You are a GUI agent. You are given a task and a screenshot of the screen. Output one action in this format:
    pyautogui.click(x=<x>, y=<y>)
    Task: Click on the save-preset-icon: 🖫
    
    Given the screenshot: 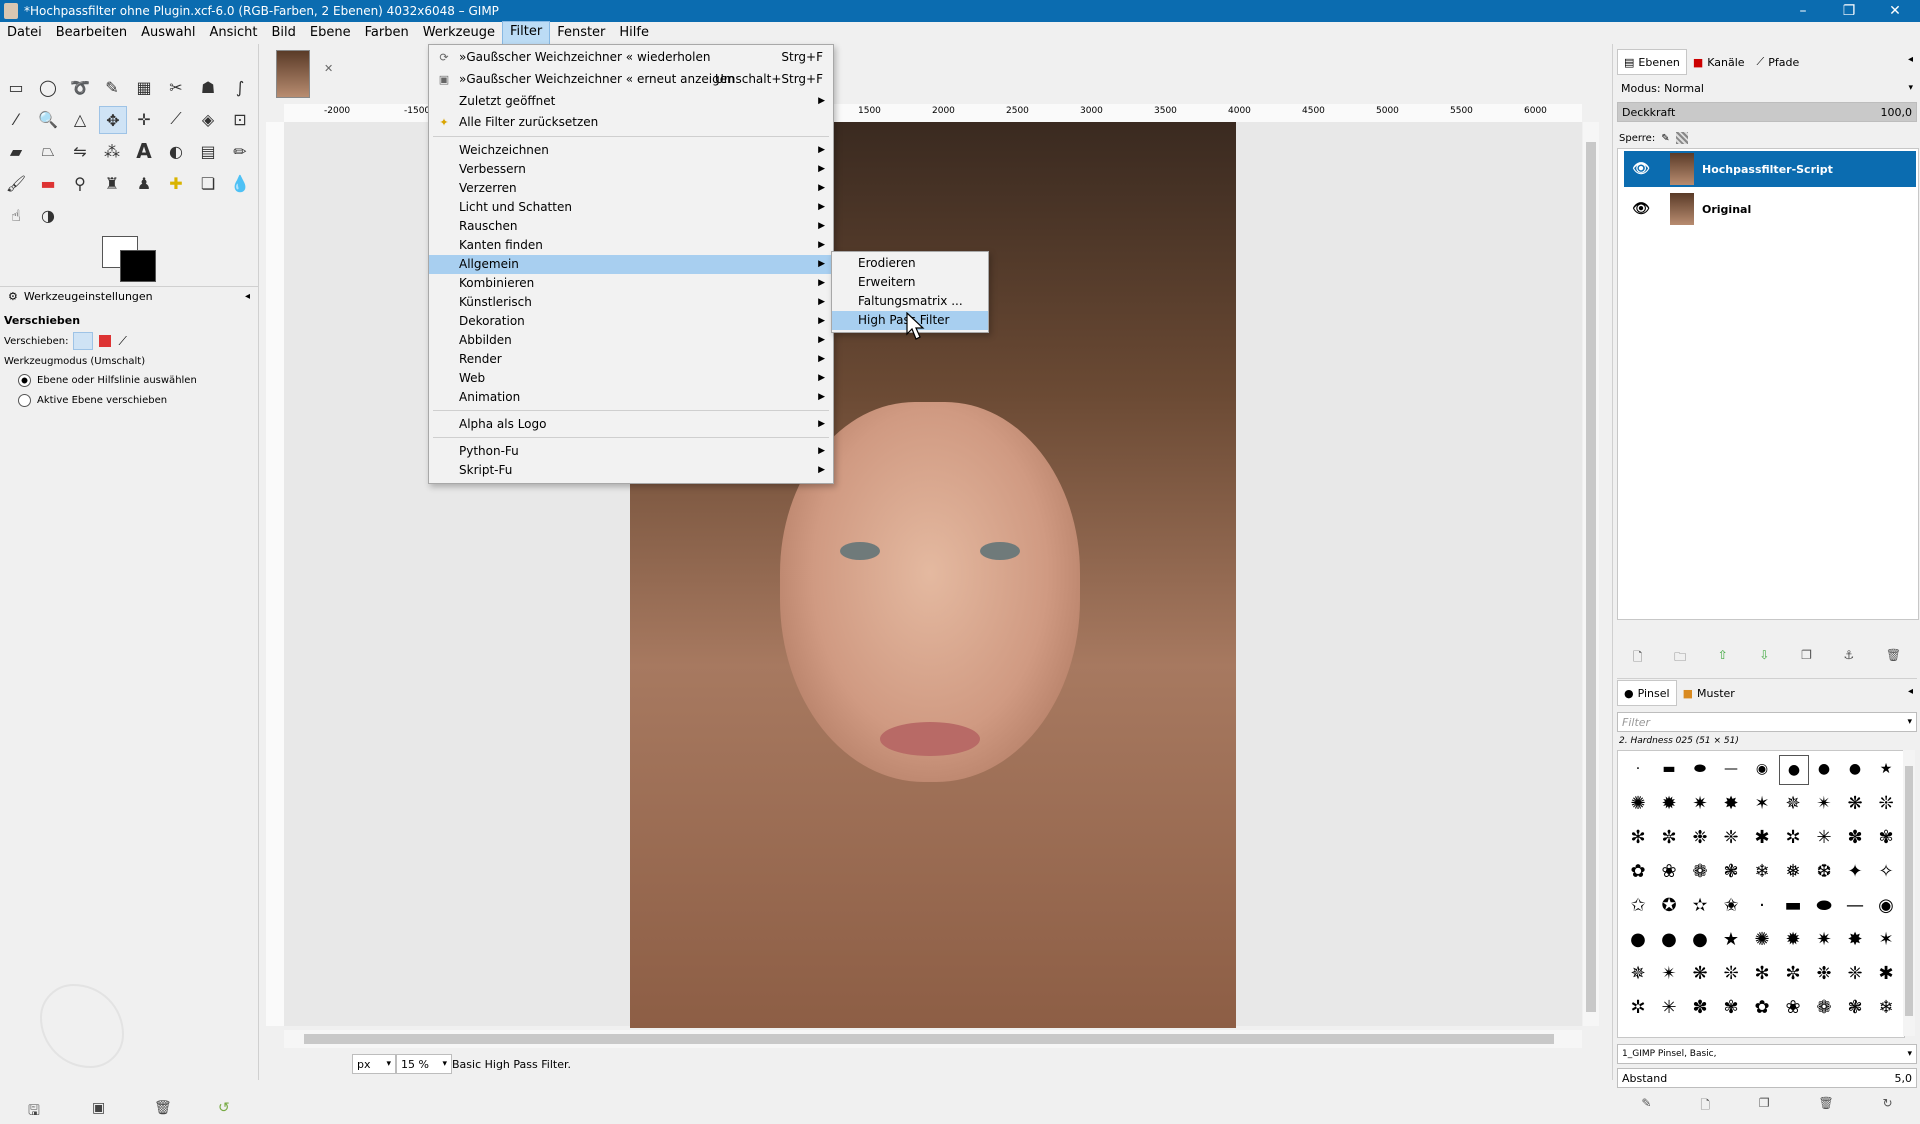 What is the action you would take?
    pyautogui.click(x=34, y=1112)
    